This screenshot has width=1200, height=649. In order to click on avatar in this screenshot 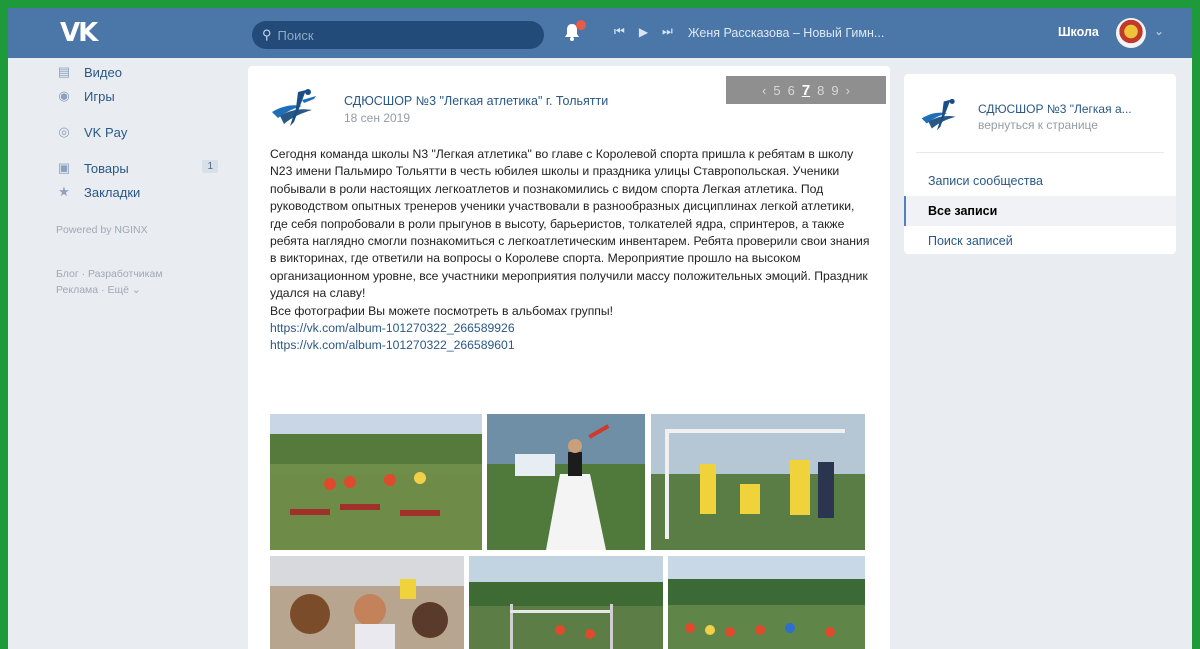, I will do `click(1131, 33)`.